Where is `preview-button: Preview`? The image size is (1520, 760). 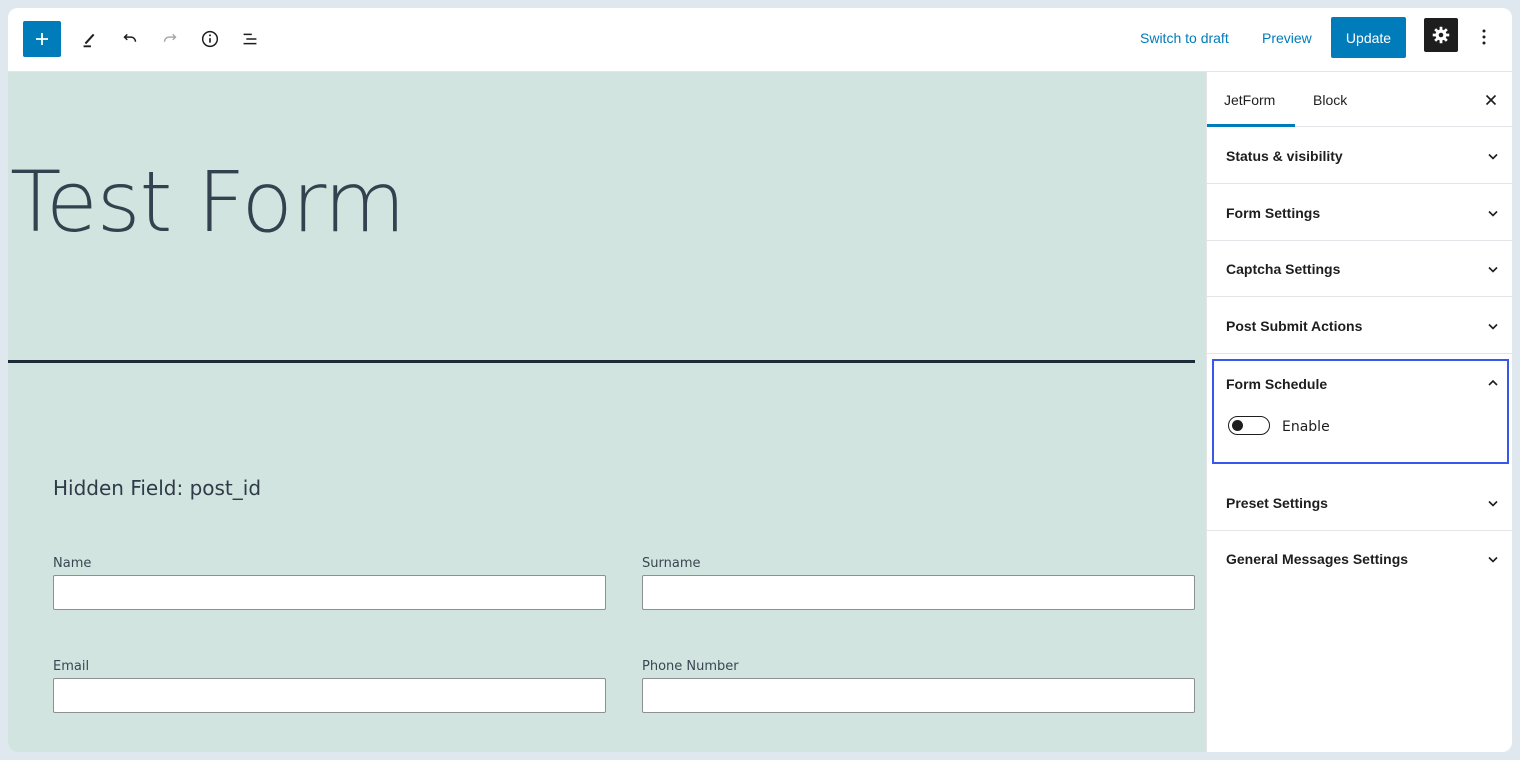
preview-button: Preview is located at coordinates (1287, 38).